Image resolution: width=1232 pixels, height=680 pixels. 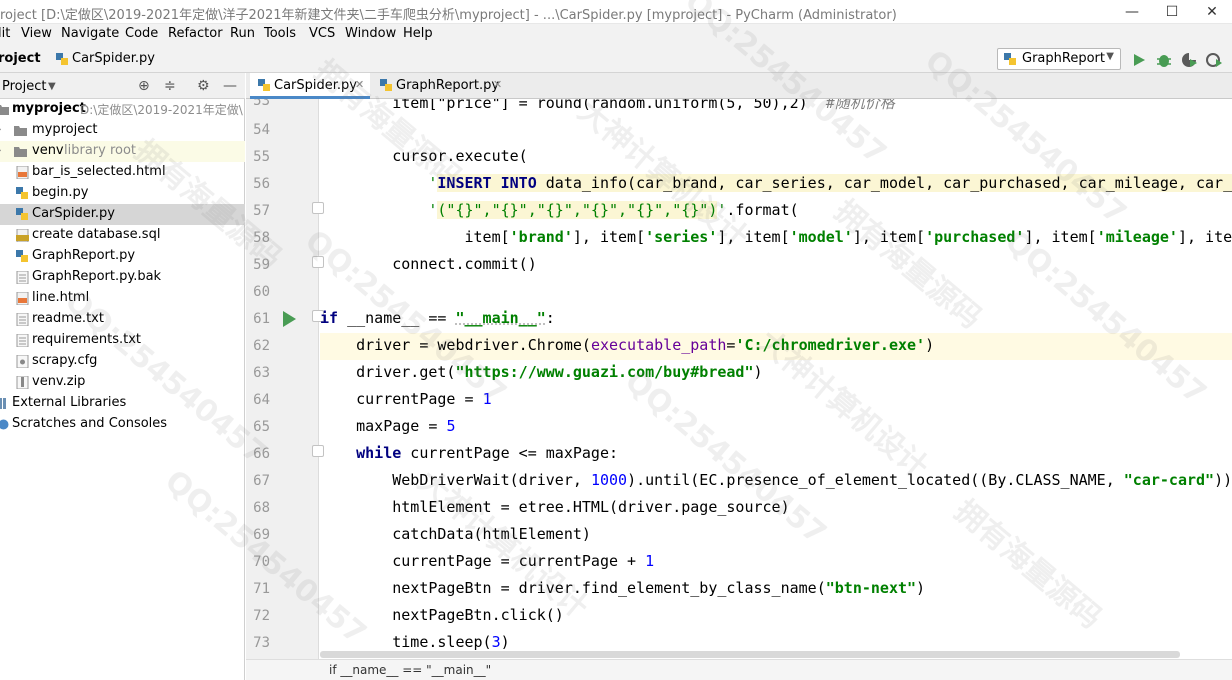 I want to click on tree-item-label: venv.zip, so click(x=59, y=381).